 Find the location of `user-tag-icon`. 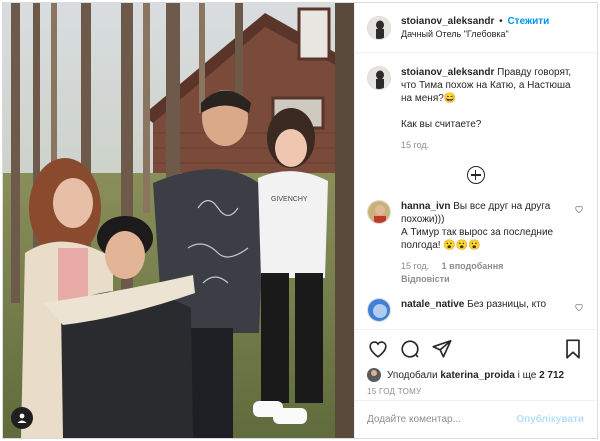

user-tag-icon is located at coordinates (22, 418).